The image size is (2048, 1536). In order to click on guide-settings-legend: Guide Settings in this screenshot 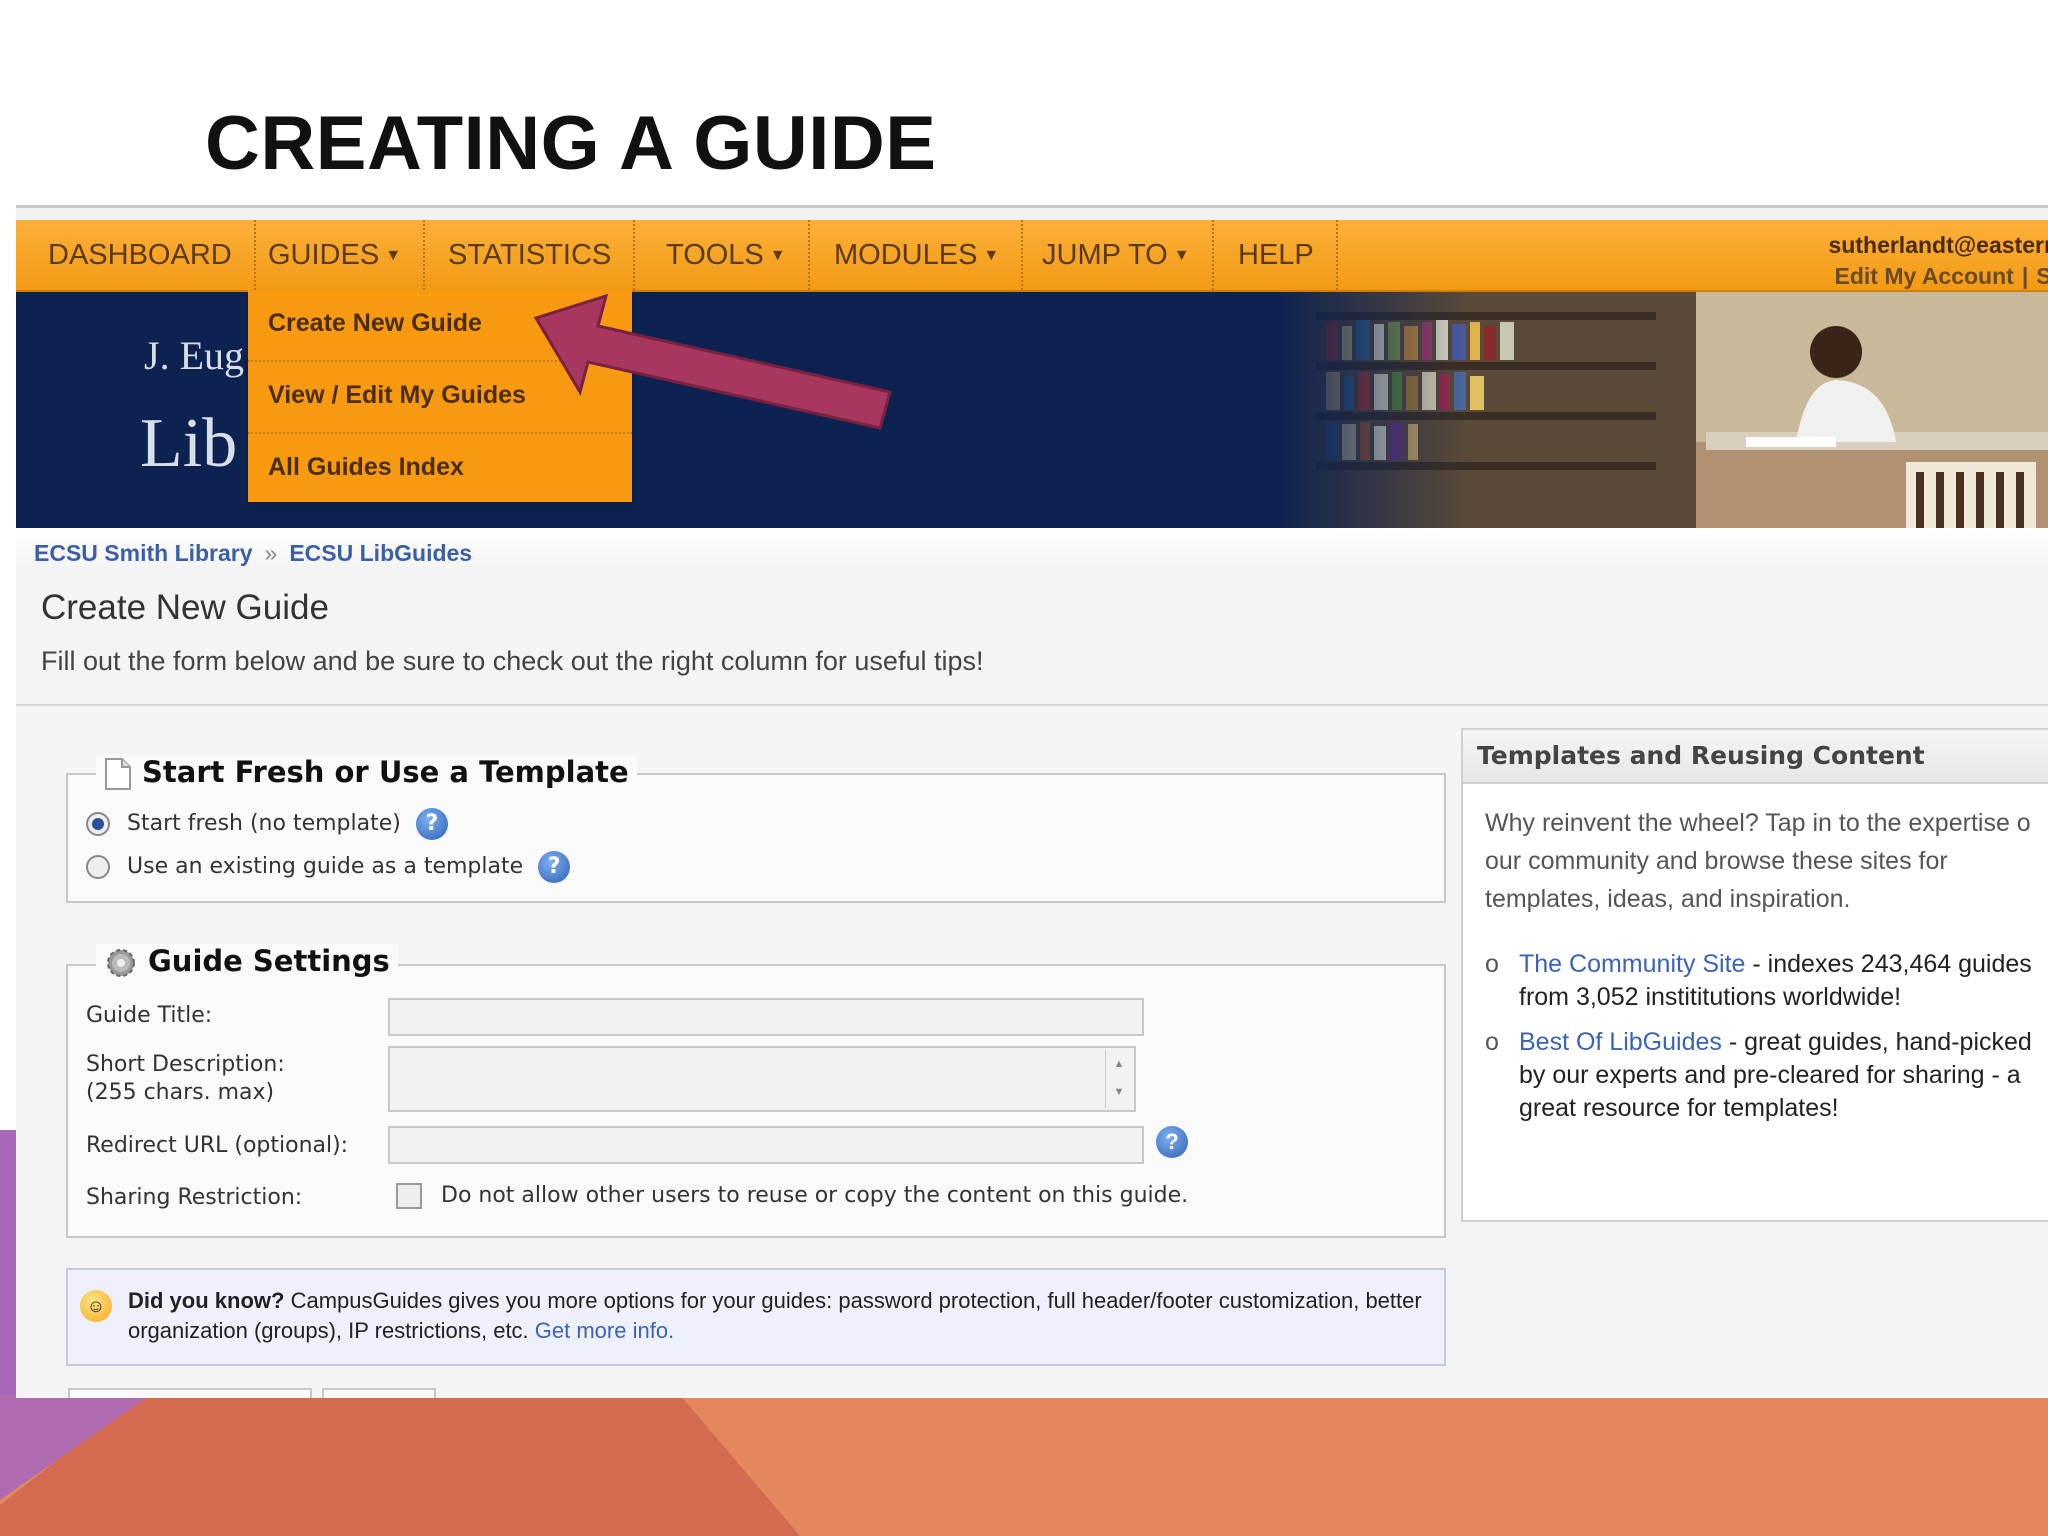, I will do `click(247, 962)`.